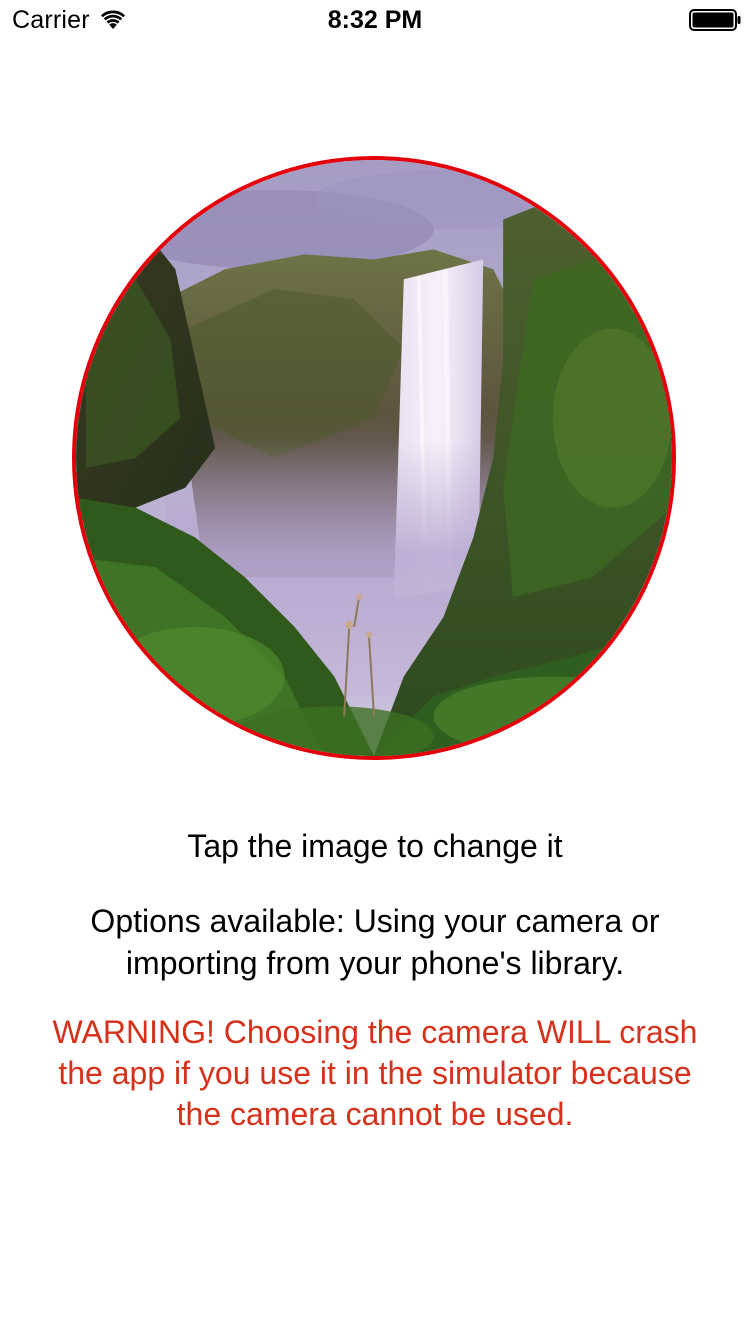 The height and width of the screenshot is (1334, 750). I want to click on battery-full-icon, so click(715, 20).